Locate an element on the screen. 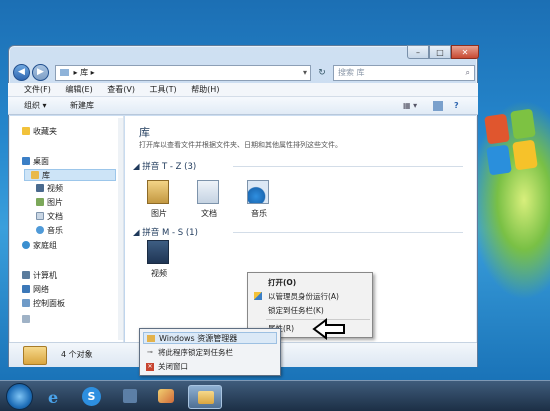  sidebar-item-computer: 计算机 is located at coordinates (39, 276).